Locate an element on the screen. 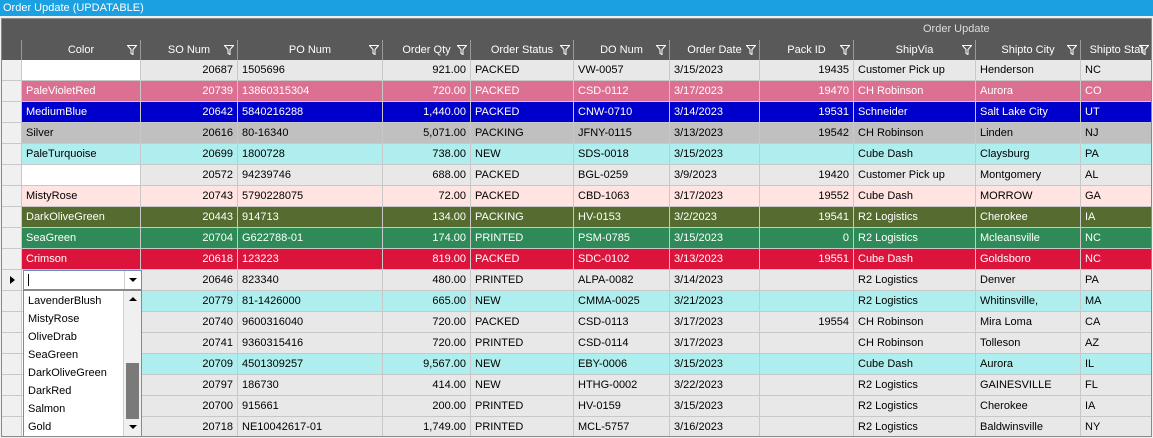  cell-pack: 19542 is located at coordinates (807, 133).